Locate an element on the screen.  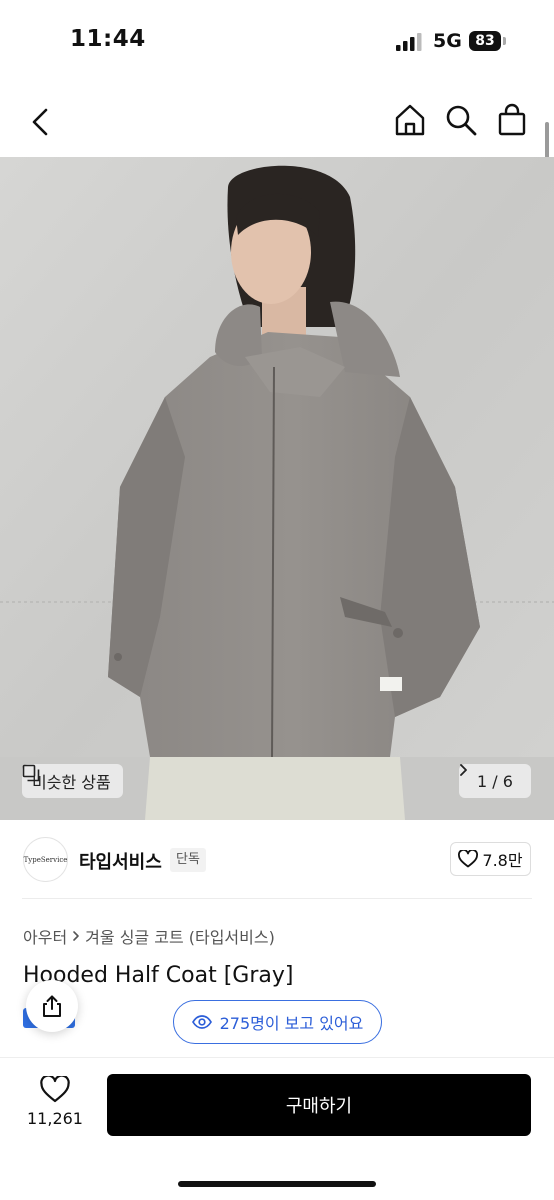
page-indicator-text: 1 / 6 is located at coordinates (495, 781).